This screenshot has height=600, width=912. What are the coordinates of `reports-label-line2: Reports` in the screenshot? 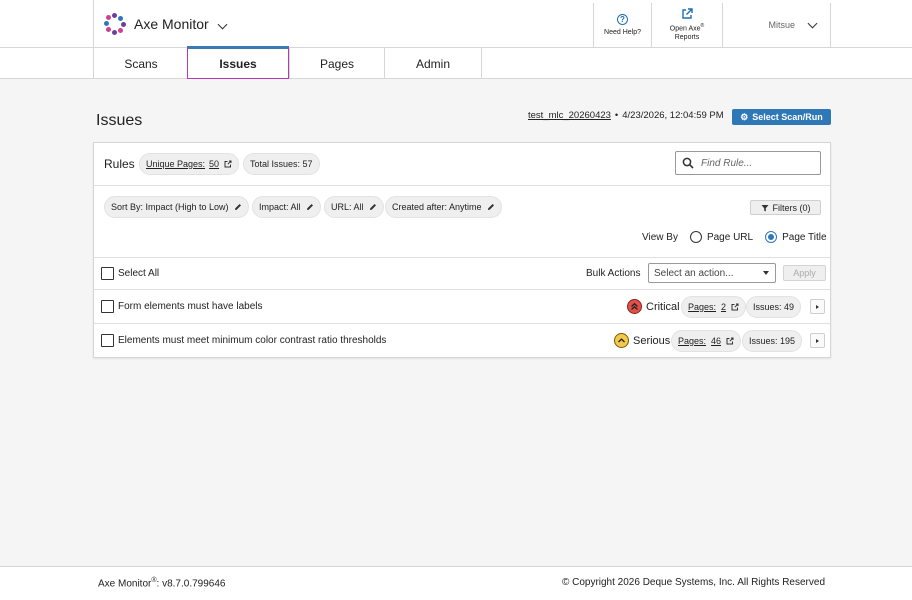 It's located at (687, 38).